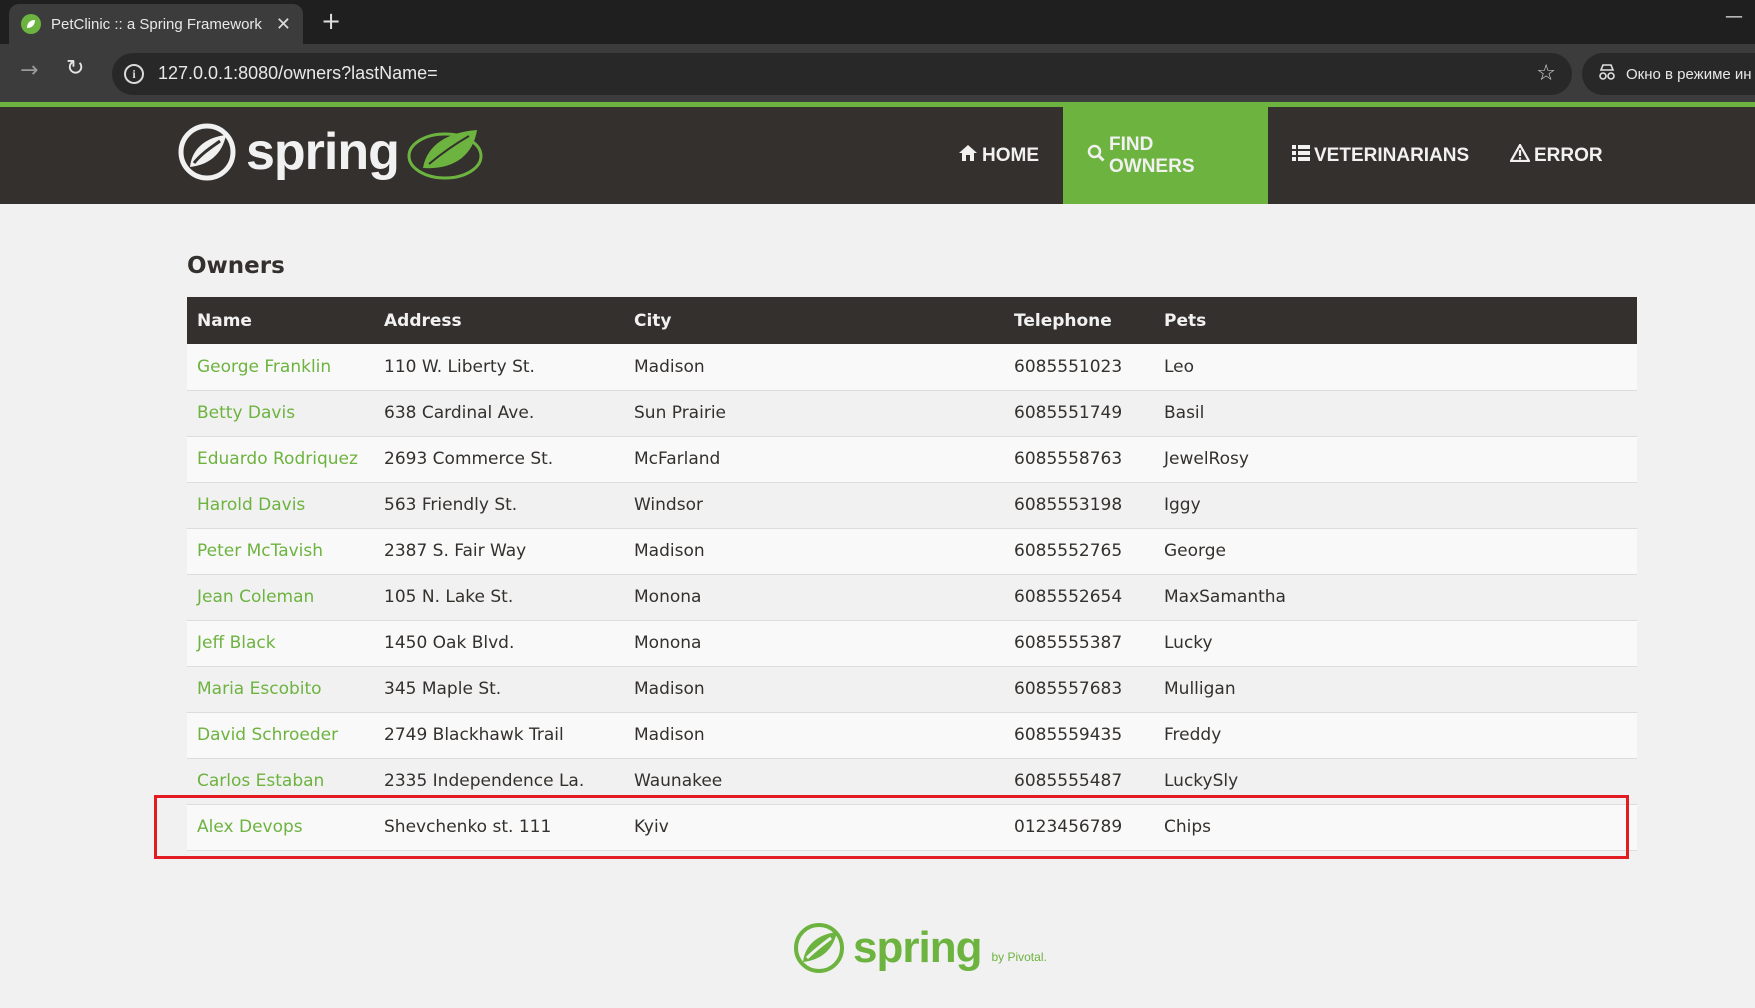  What do you see at coordinates (264, 367) in the screenshot?
I see `owner-name-link: George Franklin` at bounding box center [264, 367].